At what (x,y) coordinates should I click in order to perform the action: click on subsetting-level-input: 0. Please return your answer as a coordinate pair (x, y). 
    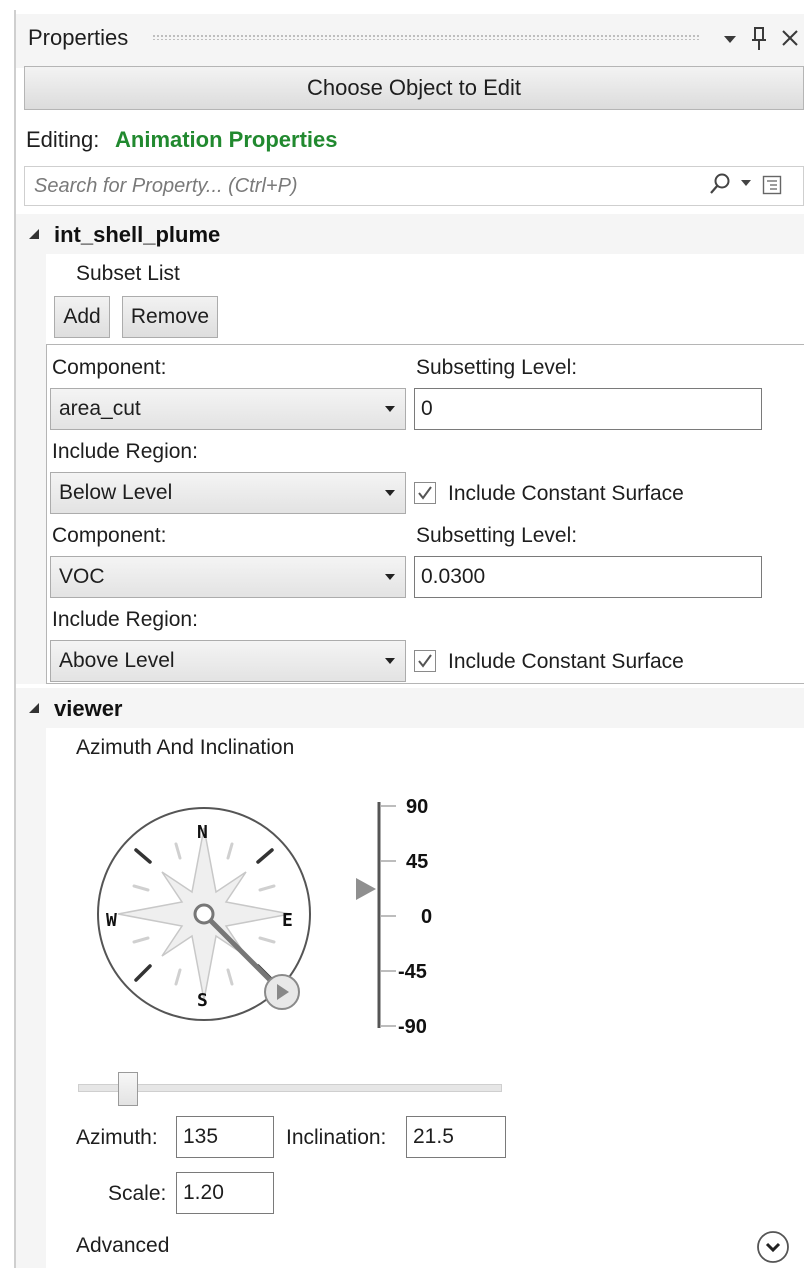
    Looking at the image, I should click on (588, 409).